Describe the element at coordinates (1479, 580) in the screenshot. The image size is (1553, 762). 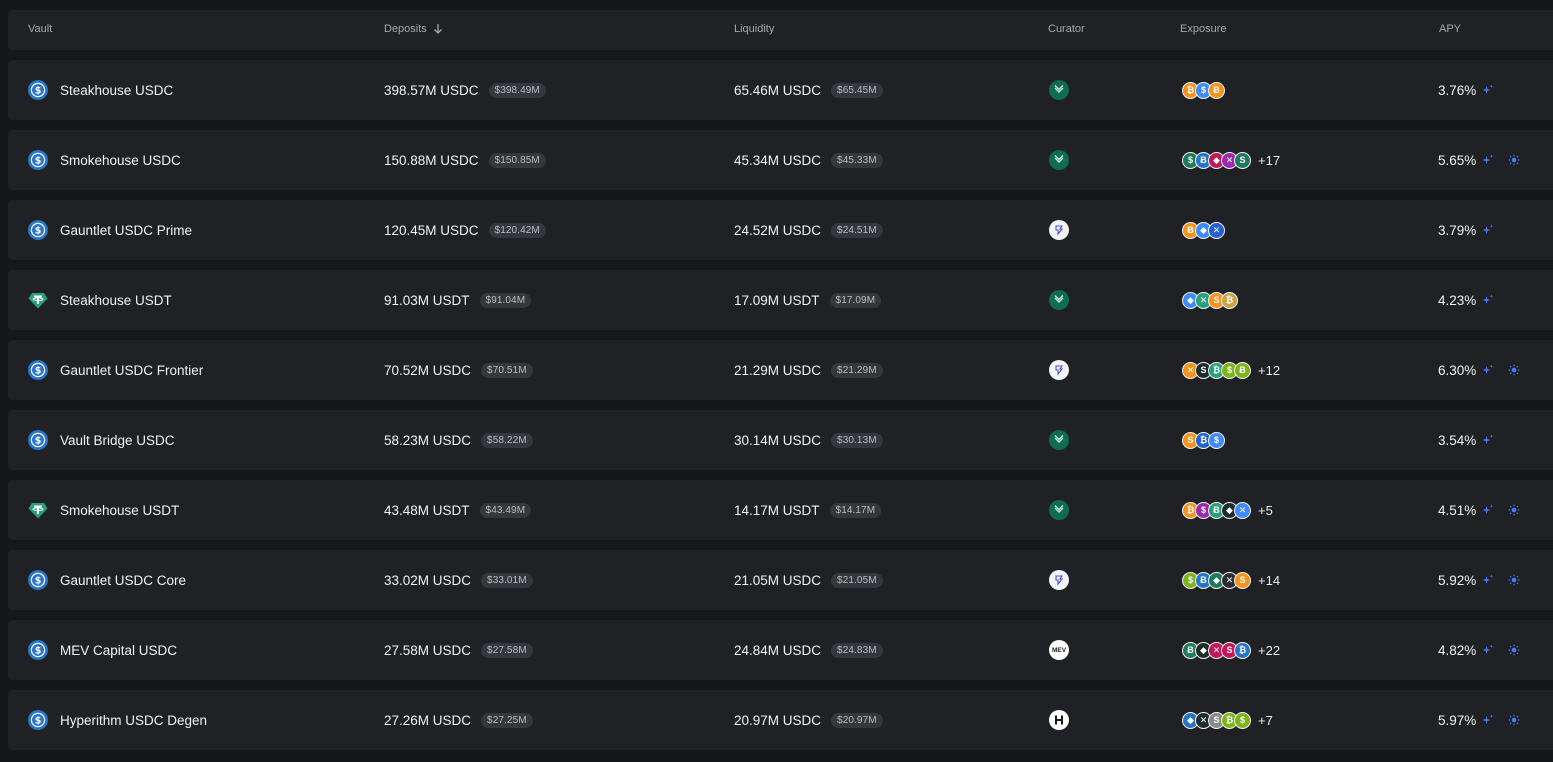
I see `apy-cell: 5.92%` at that location.